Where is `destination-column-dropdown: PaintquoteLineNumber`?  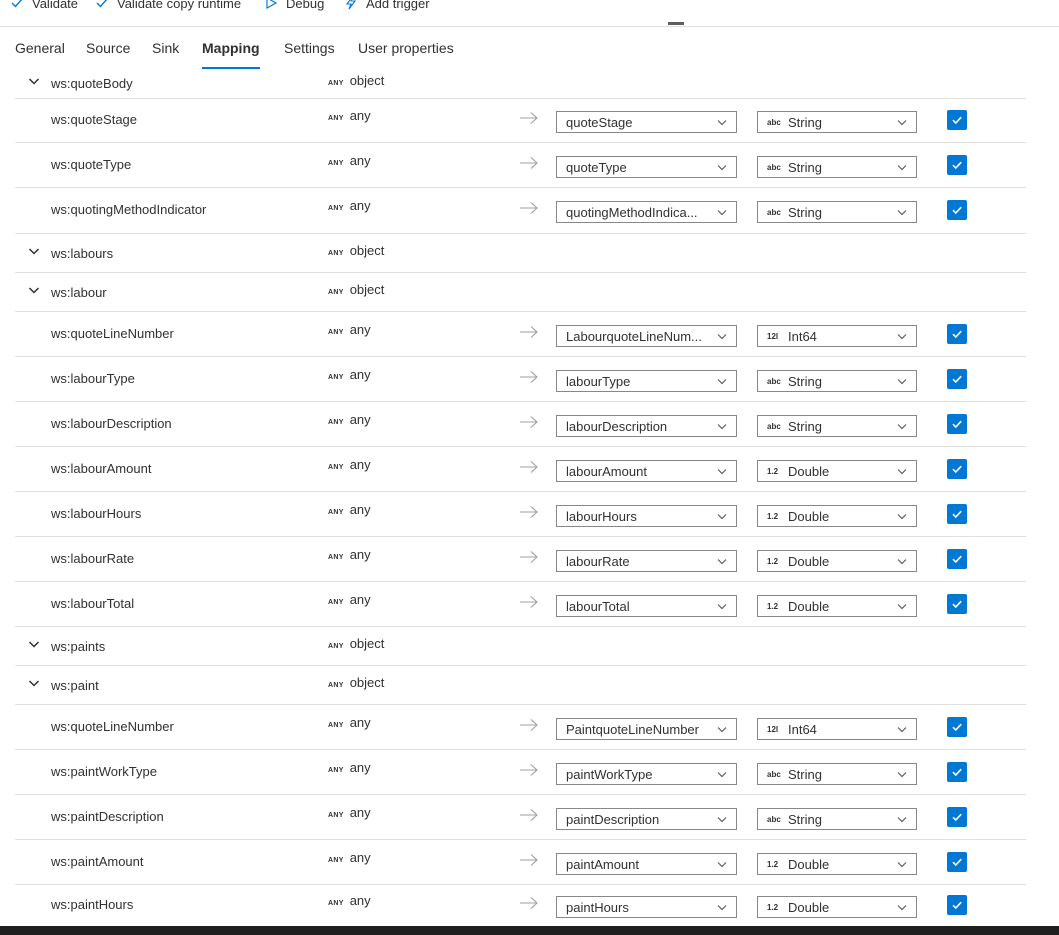
destination-column-dropdown: PaintquoteLineNumber is located at coordinates (646, 729).